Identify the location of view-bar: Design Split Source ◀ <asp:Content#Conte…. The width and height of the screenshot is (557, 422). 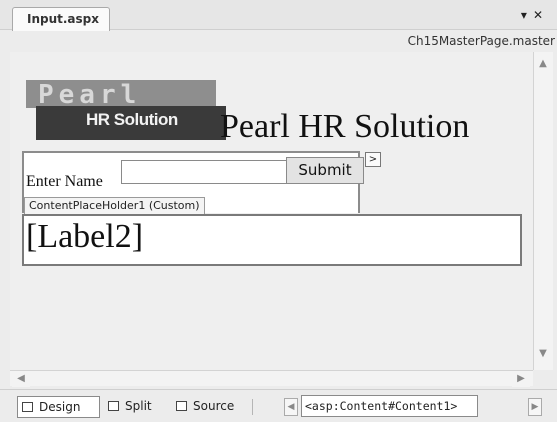
(278, 405).